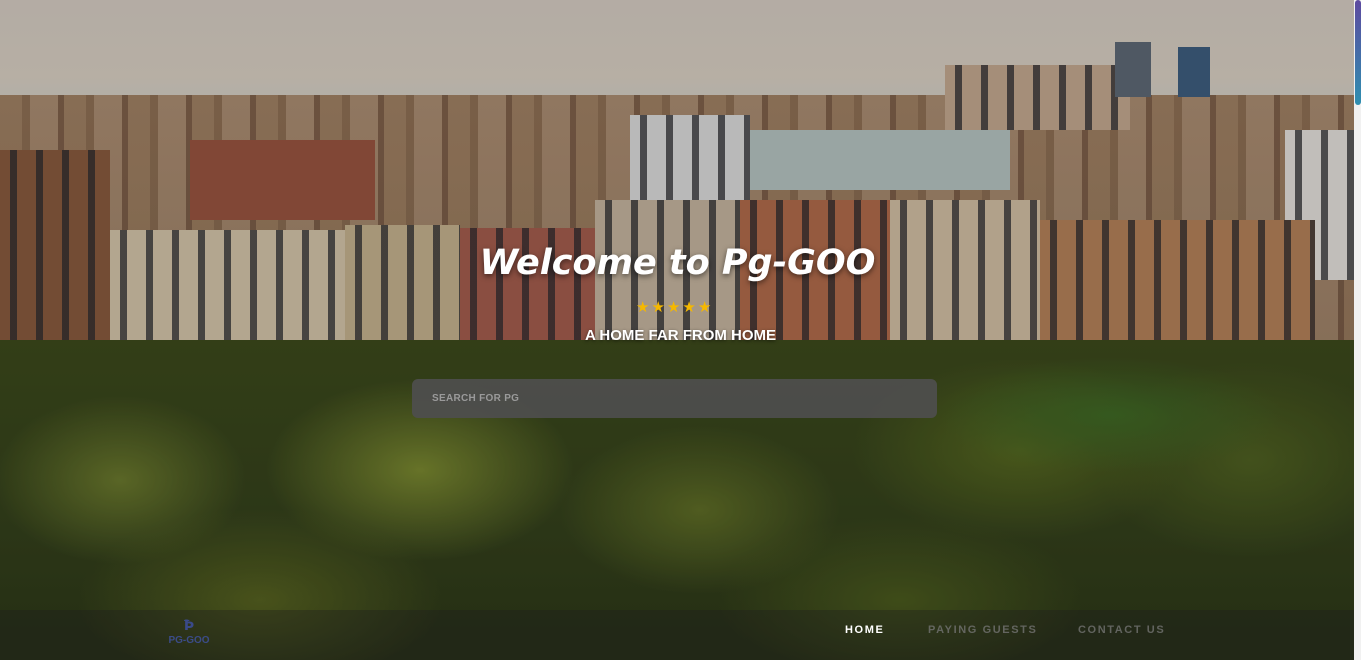  Describe the element at coordinates (674, 398) in the screenshot. I see `search-input` at that location.